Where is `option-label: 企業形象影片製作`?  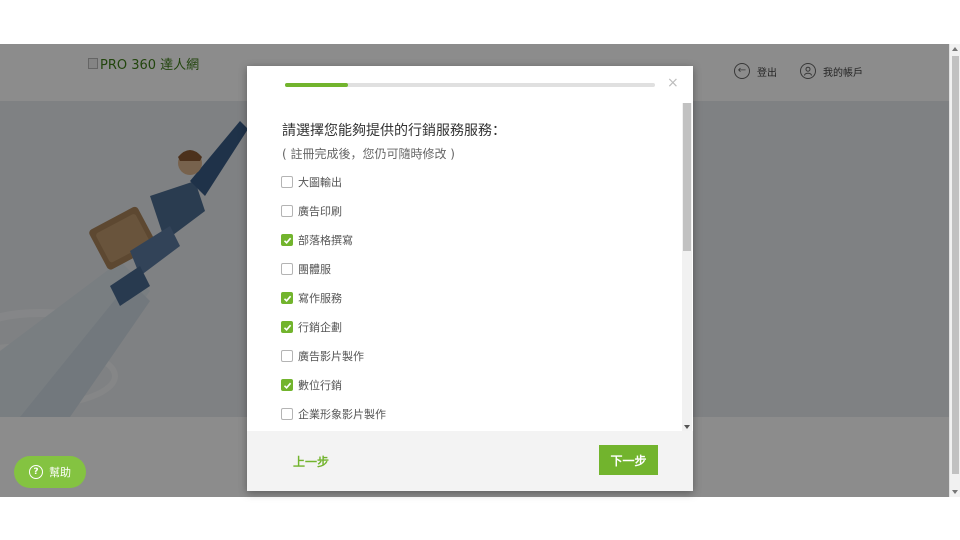
option-label: 企業形象影片製作 is located at coordinates (342, 414).